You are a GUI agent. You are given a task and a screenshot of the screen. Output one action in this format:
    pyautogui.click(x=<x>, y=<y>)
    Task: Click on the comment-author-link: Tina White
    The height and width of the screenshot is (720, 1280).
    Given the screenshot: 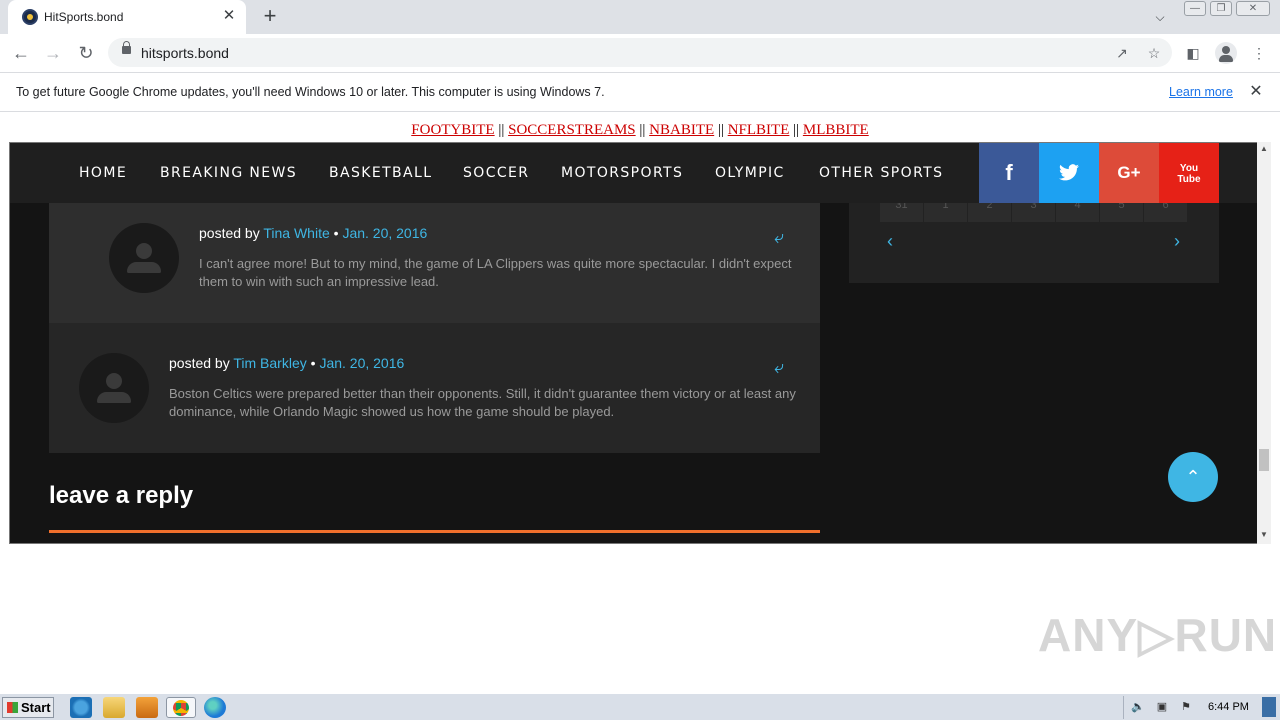 What is the action you would take?
    pyautogui.click(x=296, y=233)
    